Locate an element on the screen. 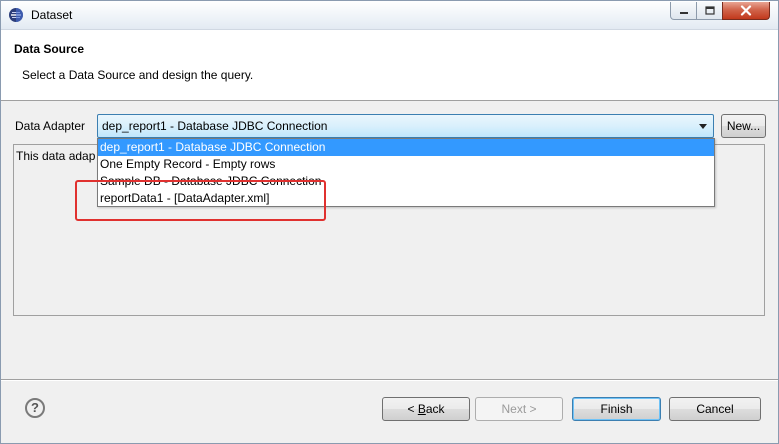 The width and height of the screenshot is (779, 444). title-bar: Dataset is located at coordinates (389, 15).